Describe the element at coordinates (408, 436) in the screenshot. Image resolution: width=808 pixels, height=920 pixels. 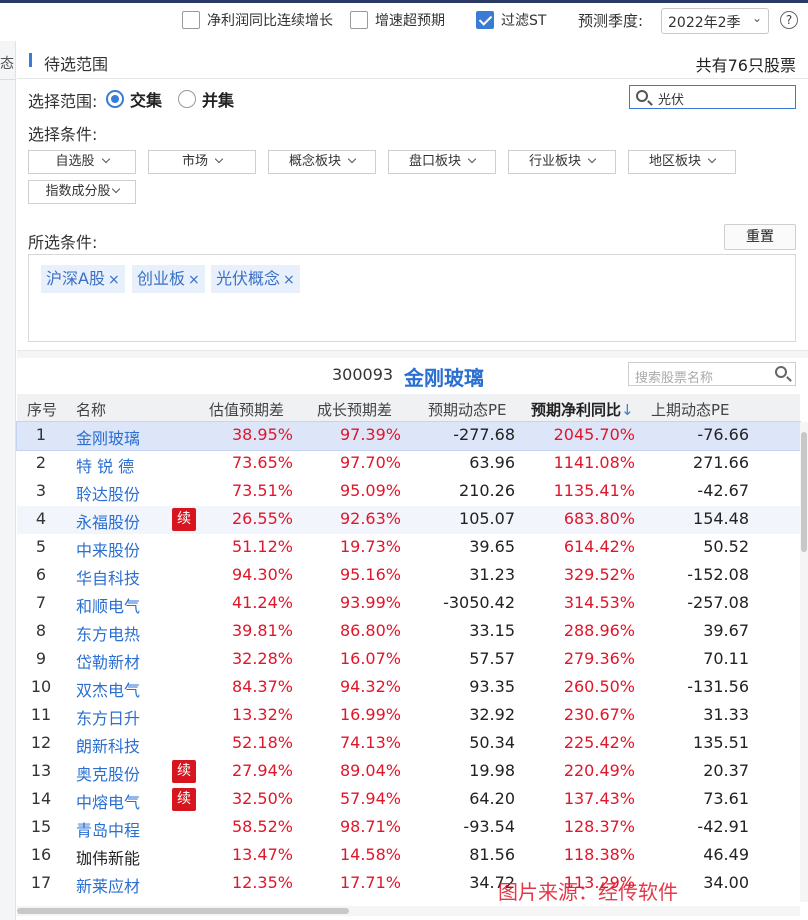
I see `table-row: 1 金刚玻璃 38.95% 97.39% -277.68 2045.70% -76.66` at that location.